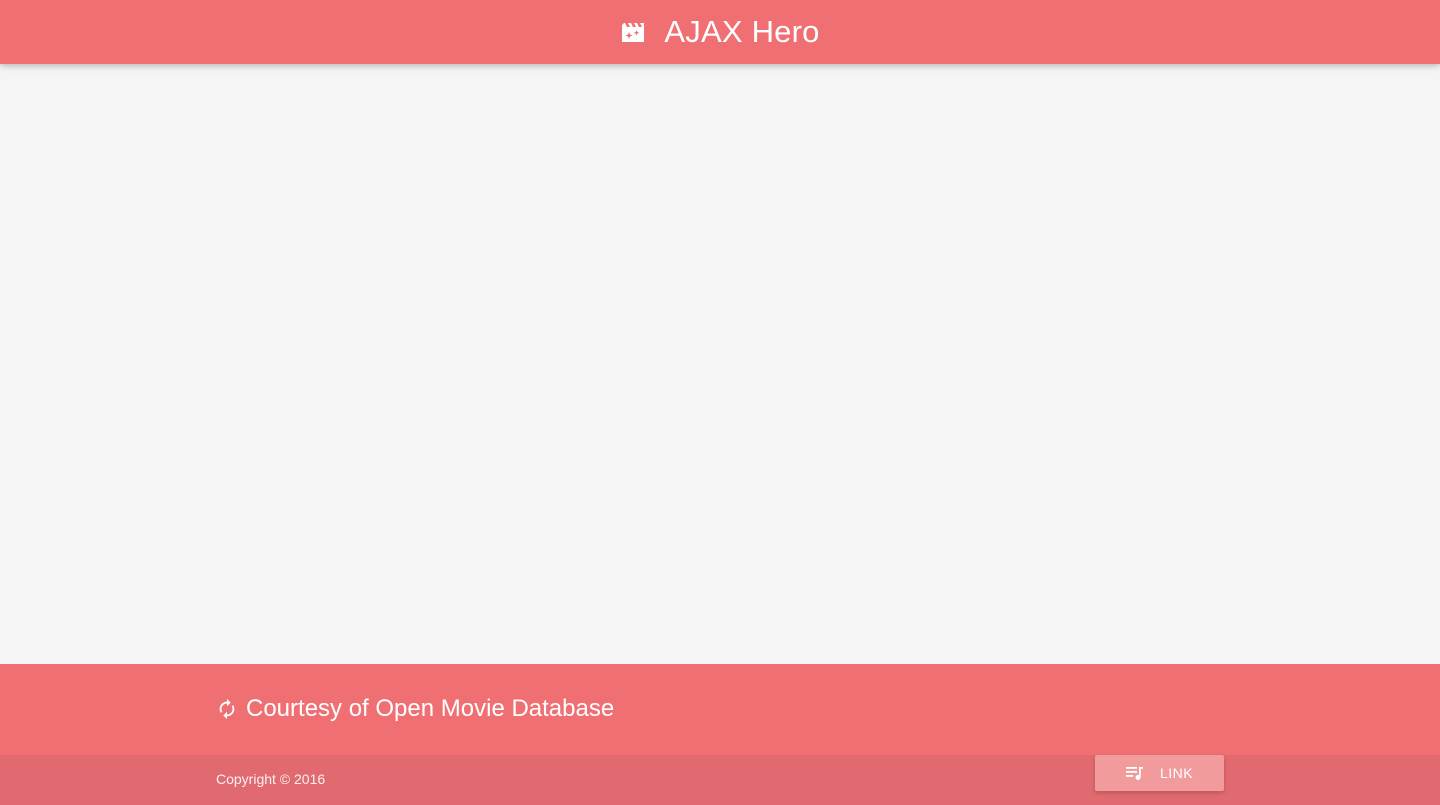 The image size is (1440, 805). I want to click on top-navbar: AJAX Hero, so click(720, 32).